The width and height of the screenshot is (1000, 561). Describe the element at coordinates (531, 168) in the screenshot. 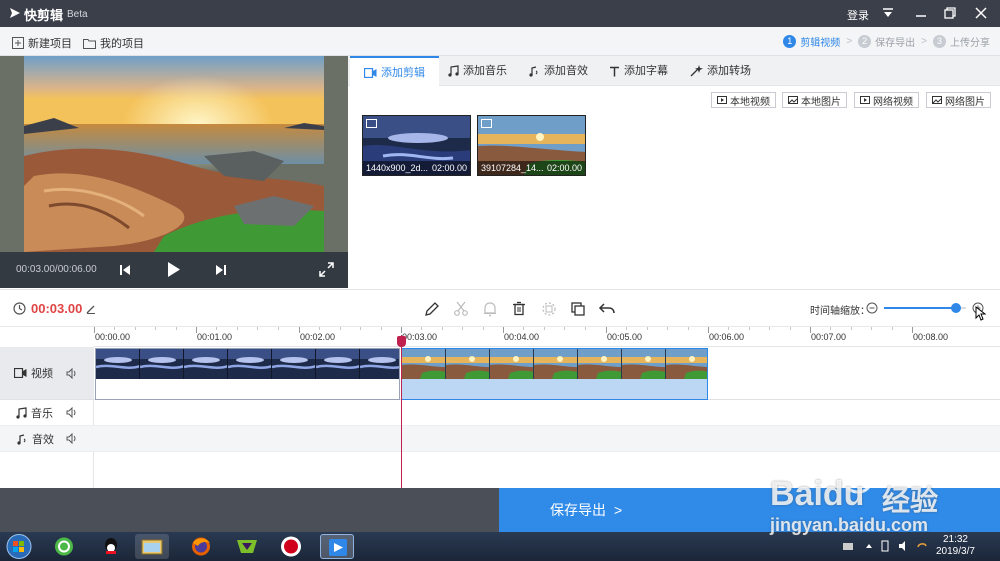

I see `thumb-caption: 39107284_14... 02:00.00` at that location.